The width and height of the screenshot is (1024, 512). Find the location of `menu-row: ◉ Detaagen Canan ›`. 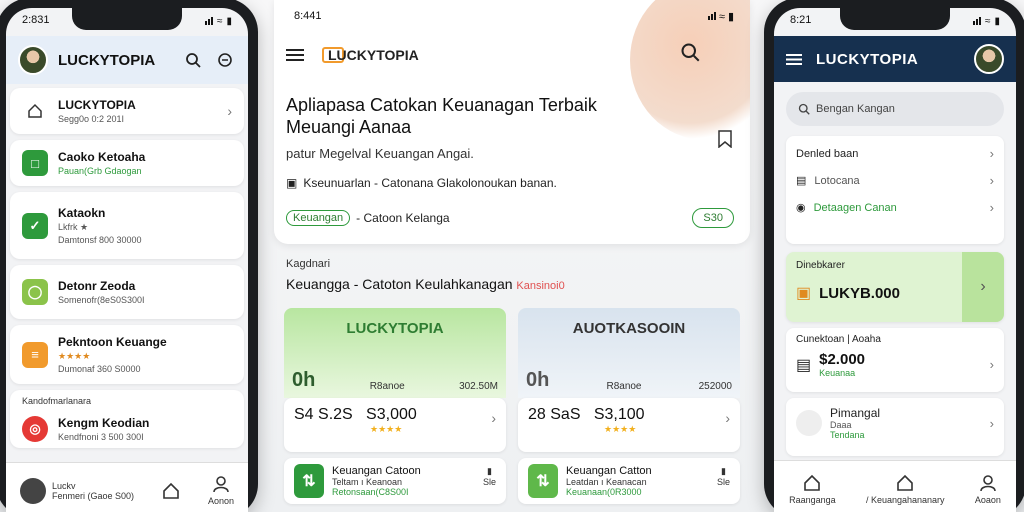

menu-row: ◉ Detaagen Canan › is located at coordinates (895, 207).